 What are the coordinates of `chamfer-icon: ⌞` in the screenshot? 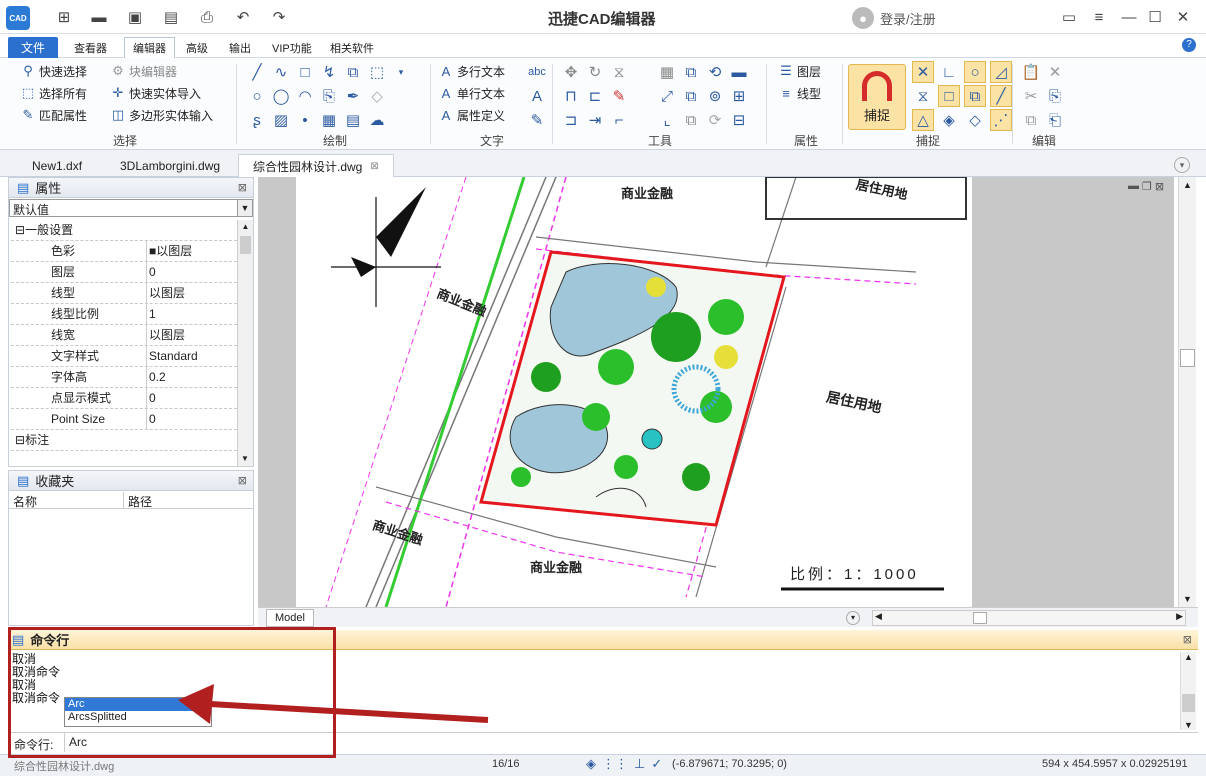 It's located at (667, 120).